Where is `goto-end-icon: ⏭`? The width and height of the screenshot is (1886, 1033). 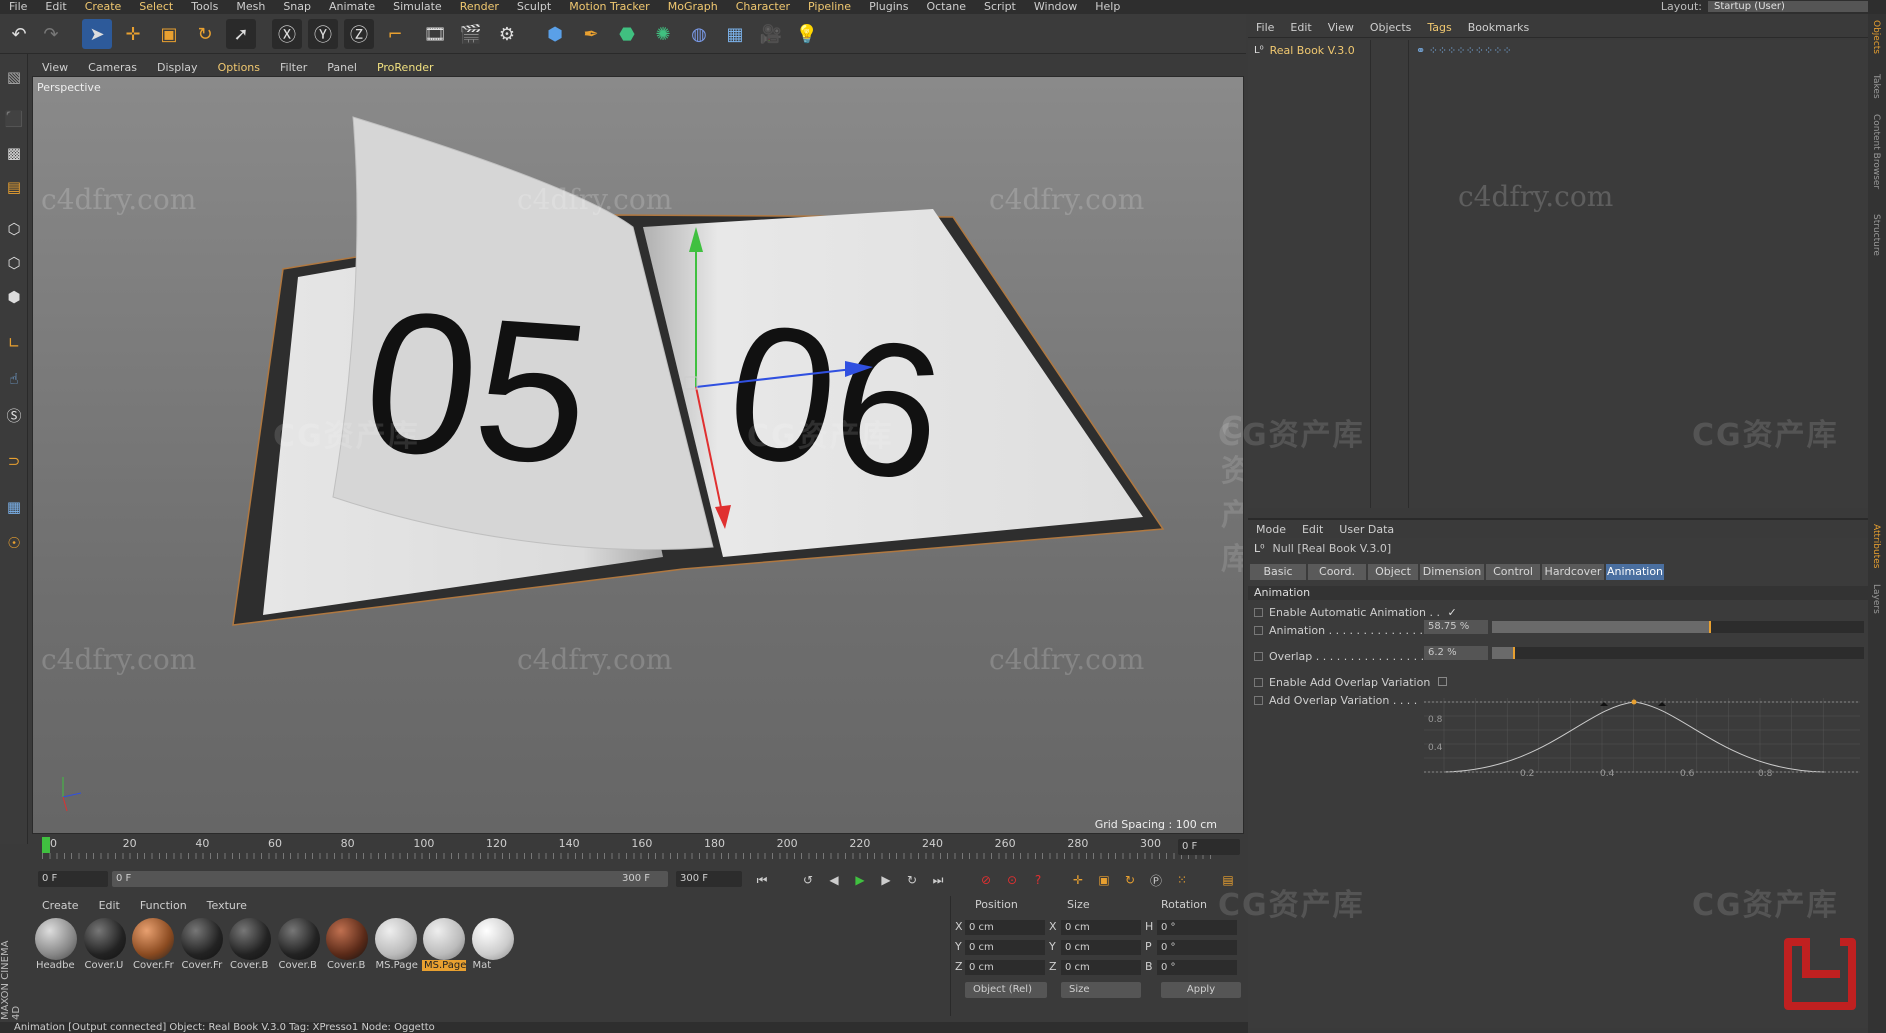
goto-end-icon: ⏭ is located at coordinates (938, 880).